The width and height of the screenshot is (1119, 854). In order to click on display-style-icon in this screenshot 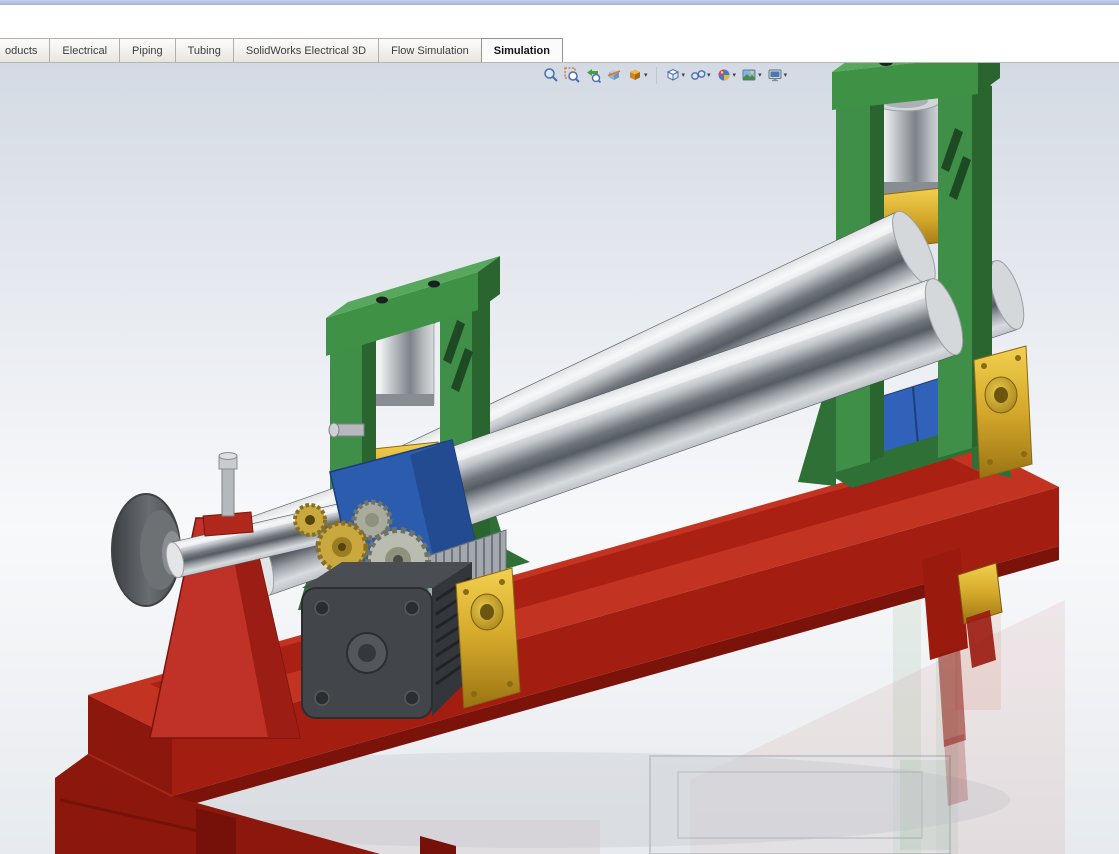, I will do `click(672, 74)`.